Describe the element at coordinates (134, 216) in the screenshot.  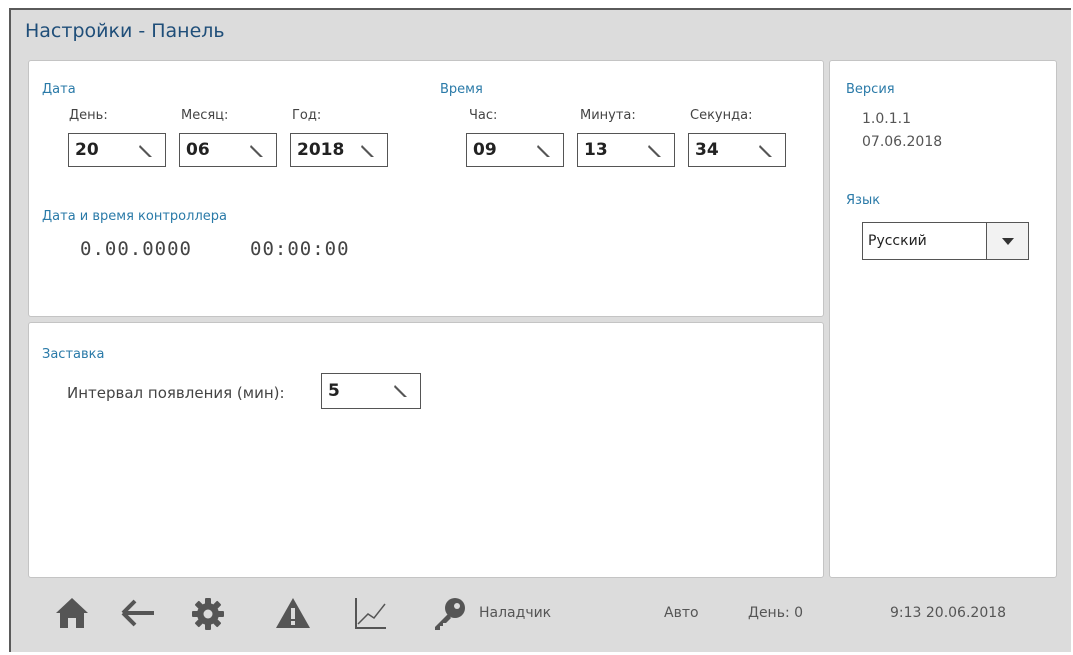
I see `controller-datetime-label: Дата и время контроллера` at that location.